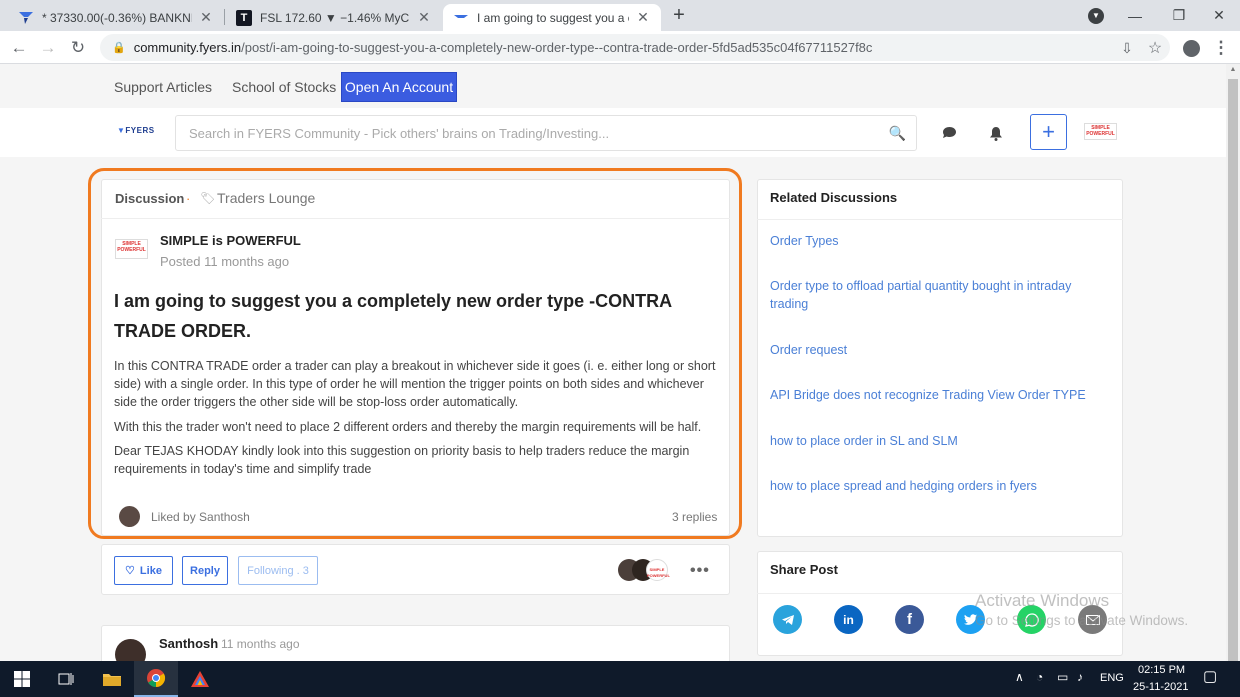  What do you see at coordinates (804, 569) in the screenshot?
I see `share-post-heading: Share Post` at bounding box center [804, 569].